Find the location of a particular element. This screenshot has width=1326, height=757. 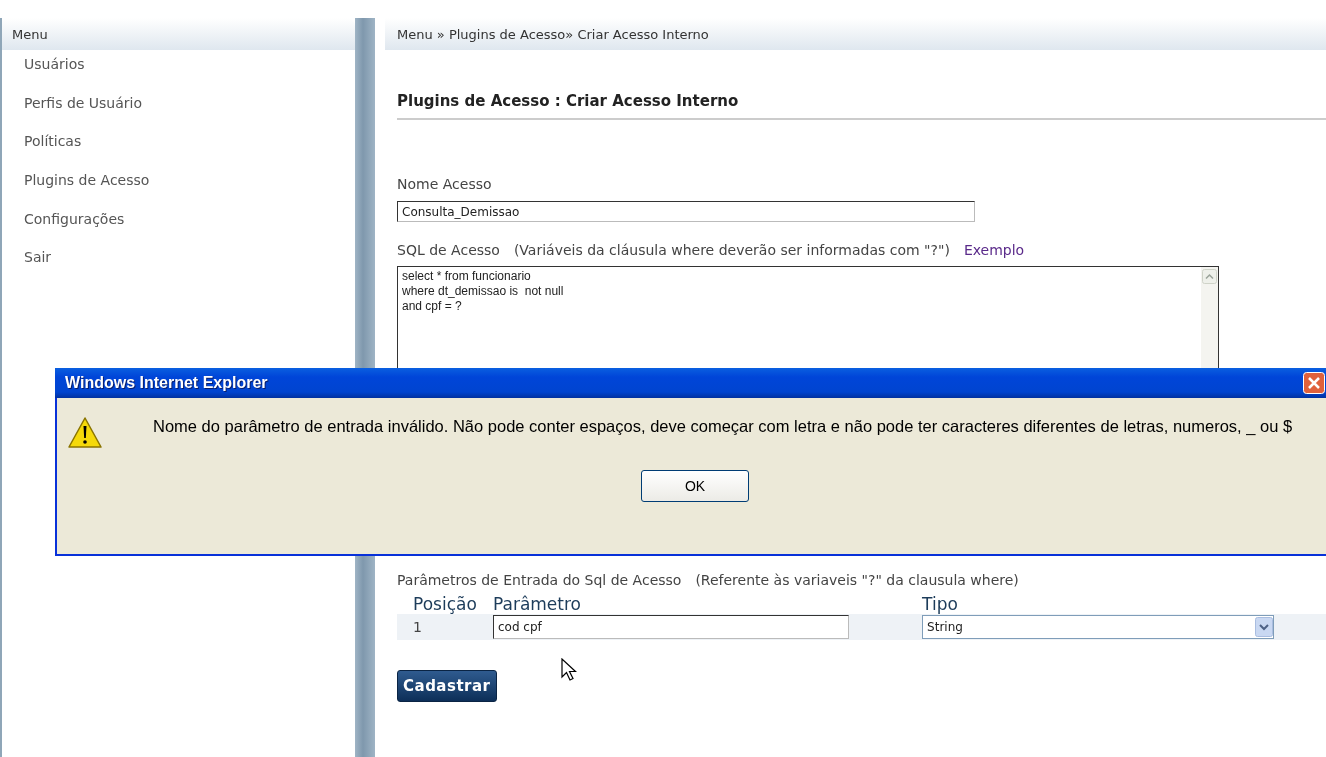

dialog-message: Nome do parâmetro de entrada inválido. Não pode conter espaços, deve começar com letra e não pode ter caracteres diferentes de letras, numeros, _ ou $ is located at coordinates (723, 426).